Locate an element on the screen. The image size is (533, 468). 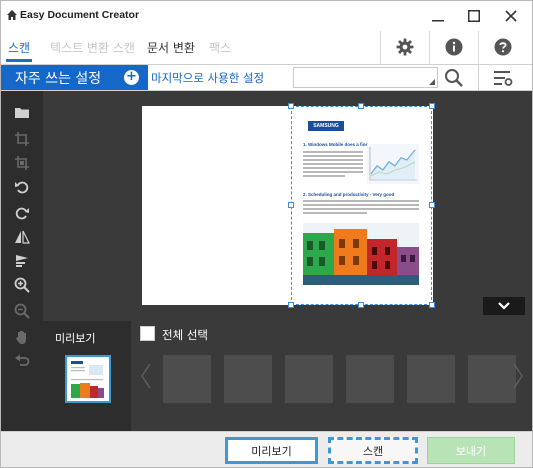
tab-scan: 스캔 is located at coordinates (19, 47).